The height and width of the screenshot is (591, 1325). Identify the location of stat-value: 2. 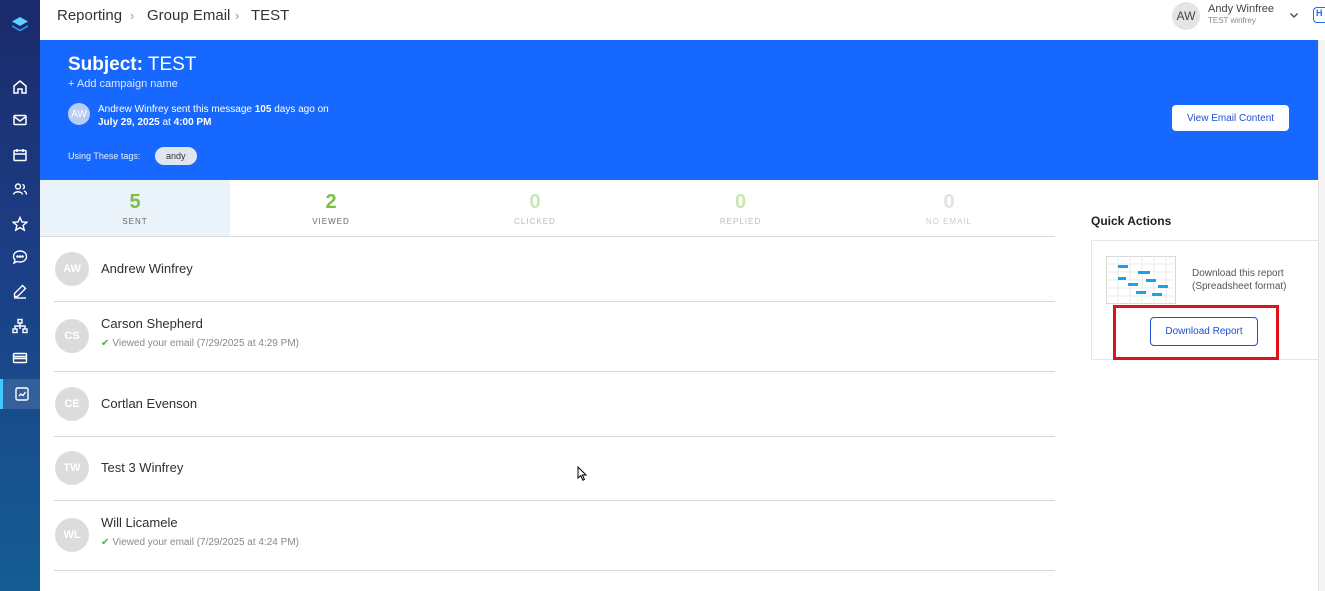
(331, 202).